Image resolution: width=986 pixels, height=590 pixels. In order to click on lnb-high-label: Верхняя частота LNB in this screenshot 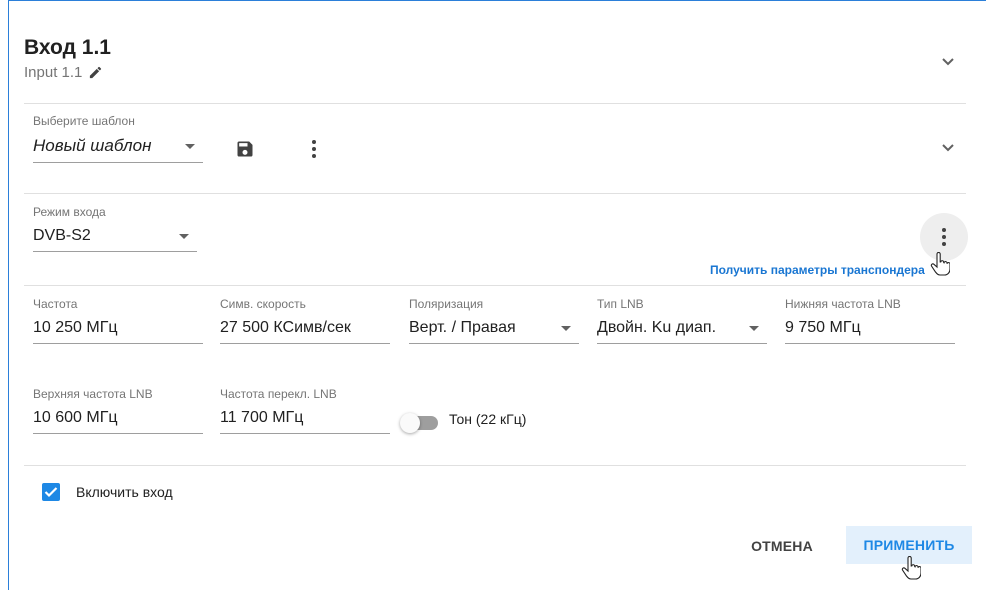, I will do `click(93, 394)`.